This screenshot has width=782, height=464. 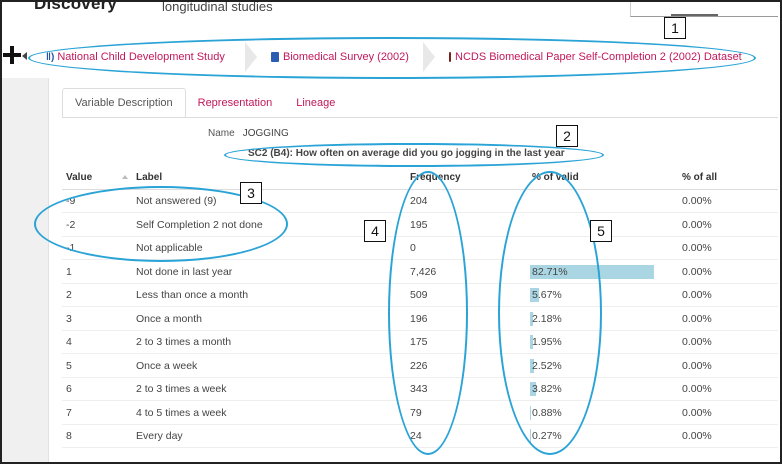 I want to click on cell-value: -9, so click(x=71, y=201).